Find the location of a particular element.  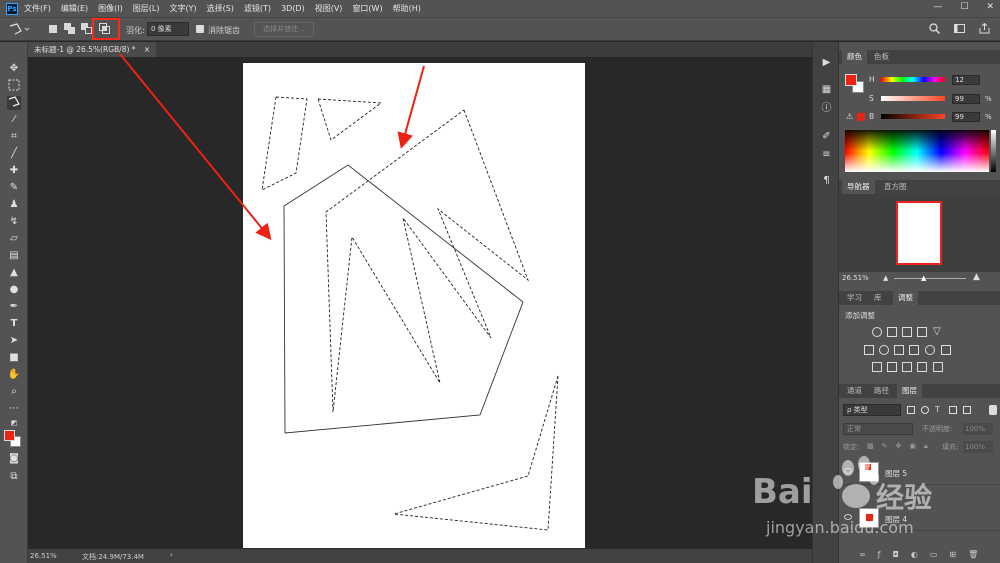

move-tool-icon: ✥ is located at coordinates (14, 69).